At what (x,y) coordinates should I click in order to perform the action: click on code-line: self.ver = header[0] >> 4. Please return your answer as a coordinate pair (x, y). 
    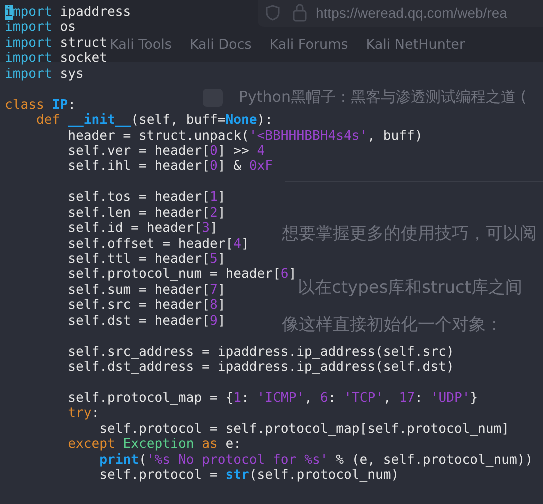
    Looking at the image, I should click on (166, 152).